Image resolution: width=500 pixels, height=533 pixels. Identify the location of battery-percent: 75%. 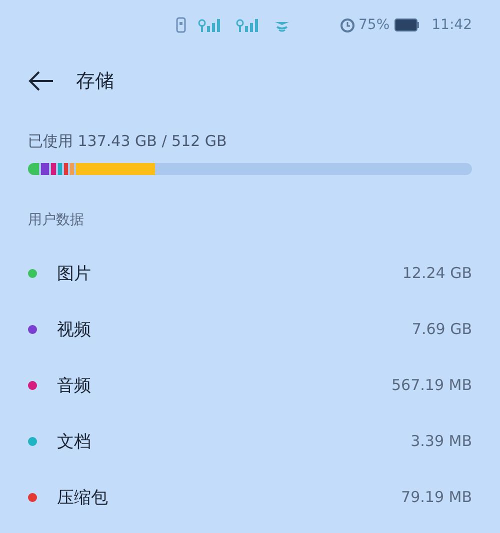
(374, 25).